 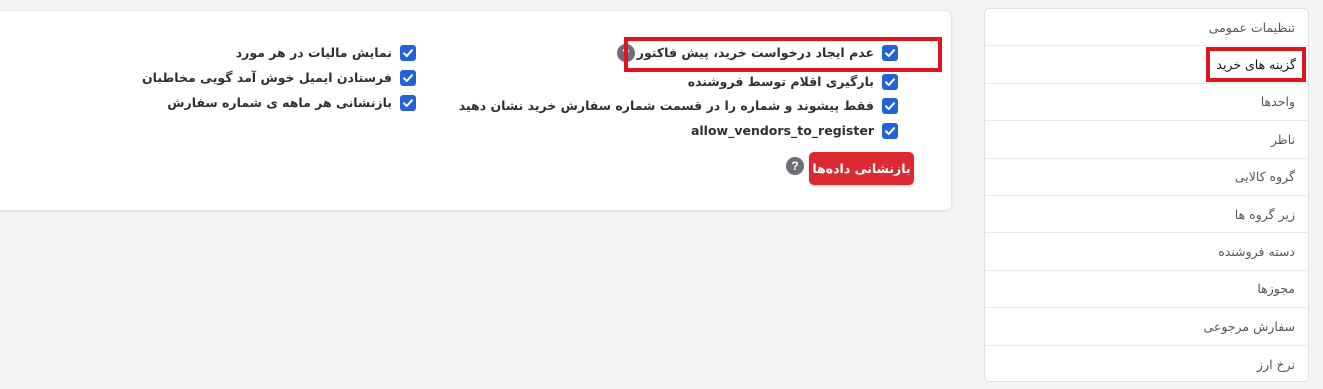 I want to click on option-show-tax-per-item: نمایش مالیات در هر مورد, so click(x=326, y=53).